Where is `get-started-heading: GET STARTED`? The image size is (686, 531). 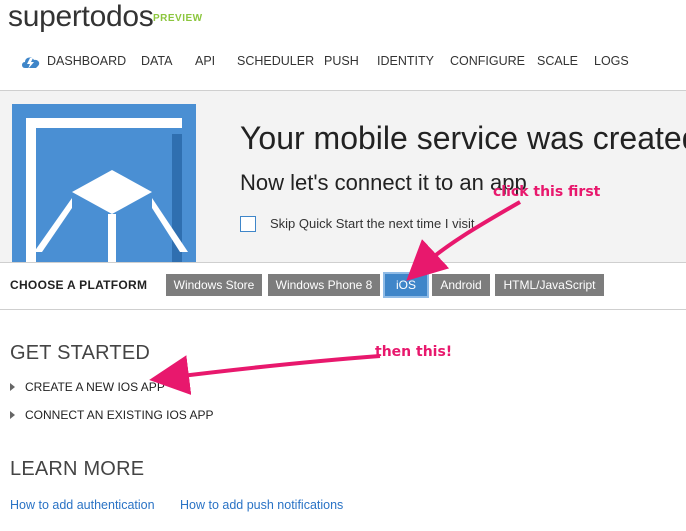
get-started-heading: GET STARTED is located at coordinates (80, 353).